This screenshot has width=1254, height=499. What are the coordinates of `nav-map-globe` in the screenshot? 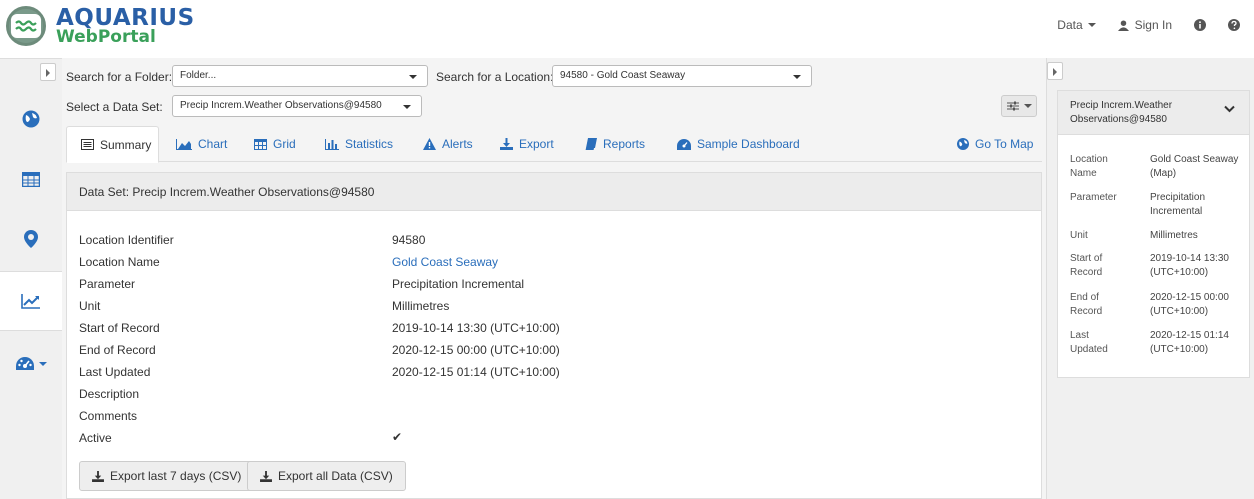 It's located at (31, 119).